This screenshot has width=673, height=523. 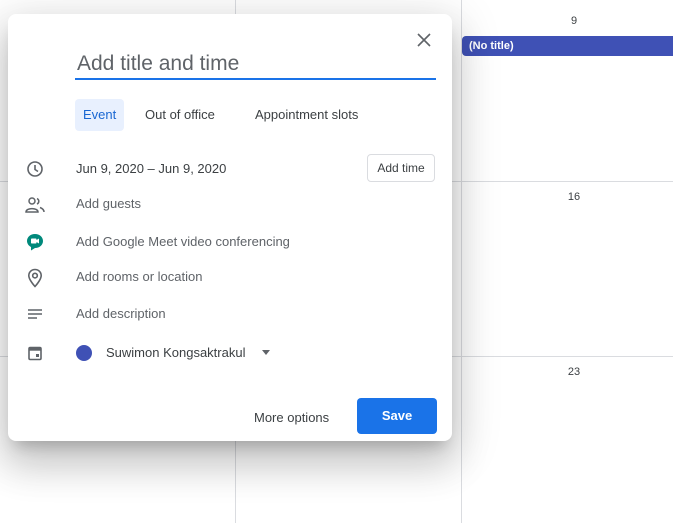 I want to click on close-button, so click(x=424, y=40).